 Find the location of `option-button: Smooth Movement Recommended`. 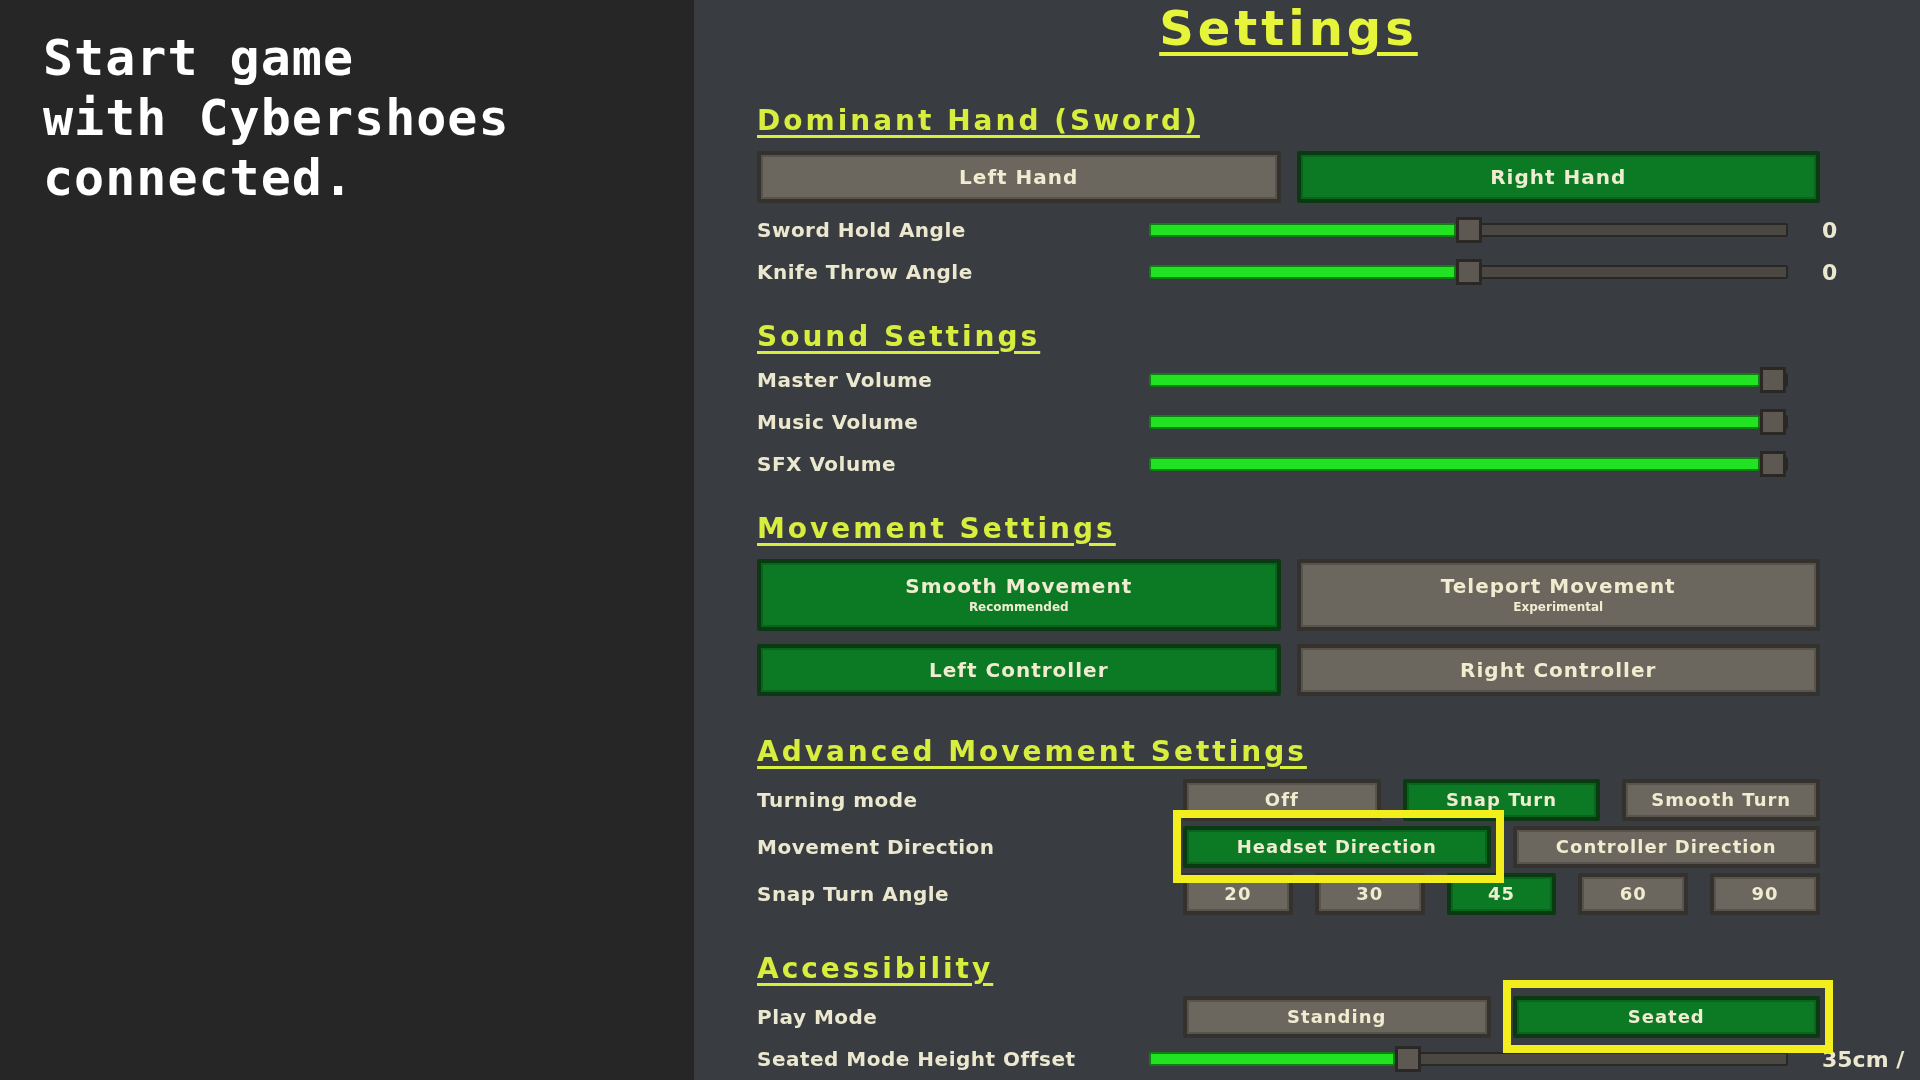

option-button: Smooth Movement Recommended is located at coordinates (1019, 595).